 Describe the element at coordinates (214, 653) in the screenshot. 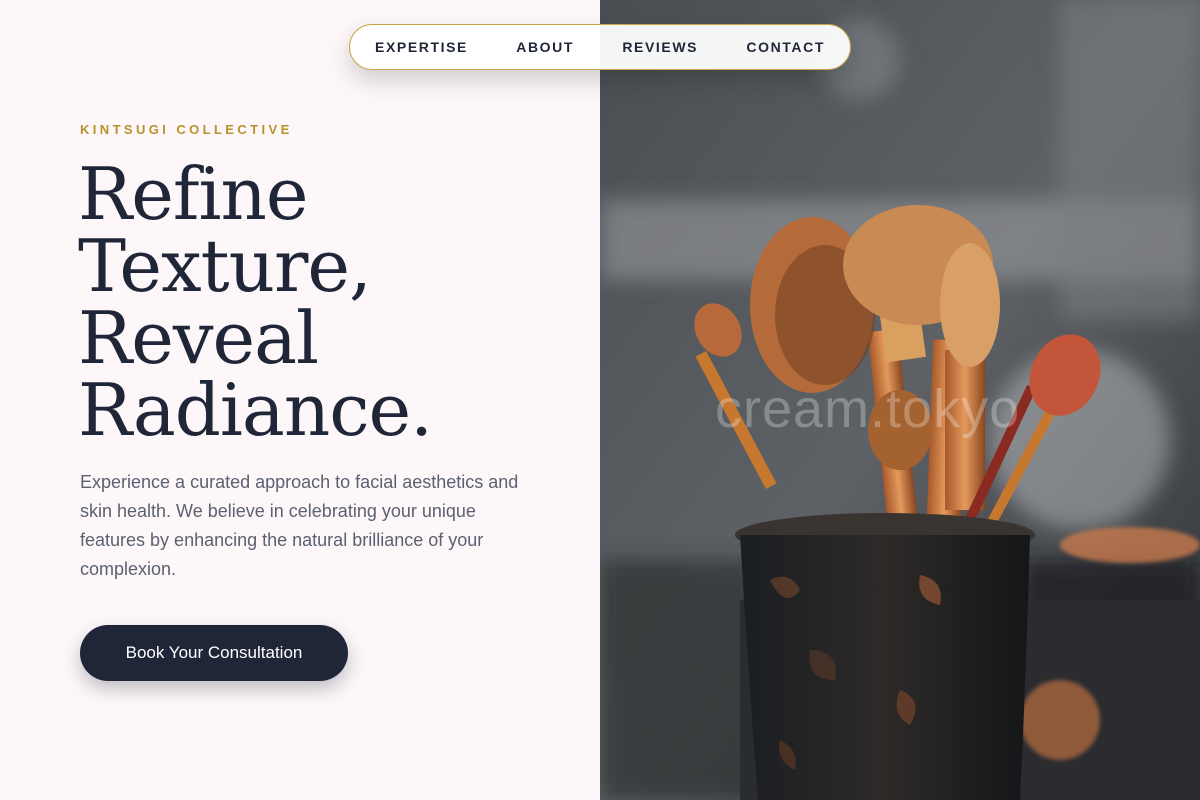

I see `book-consultation-button: Book Your Consultation` at that location.